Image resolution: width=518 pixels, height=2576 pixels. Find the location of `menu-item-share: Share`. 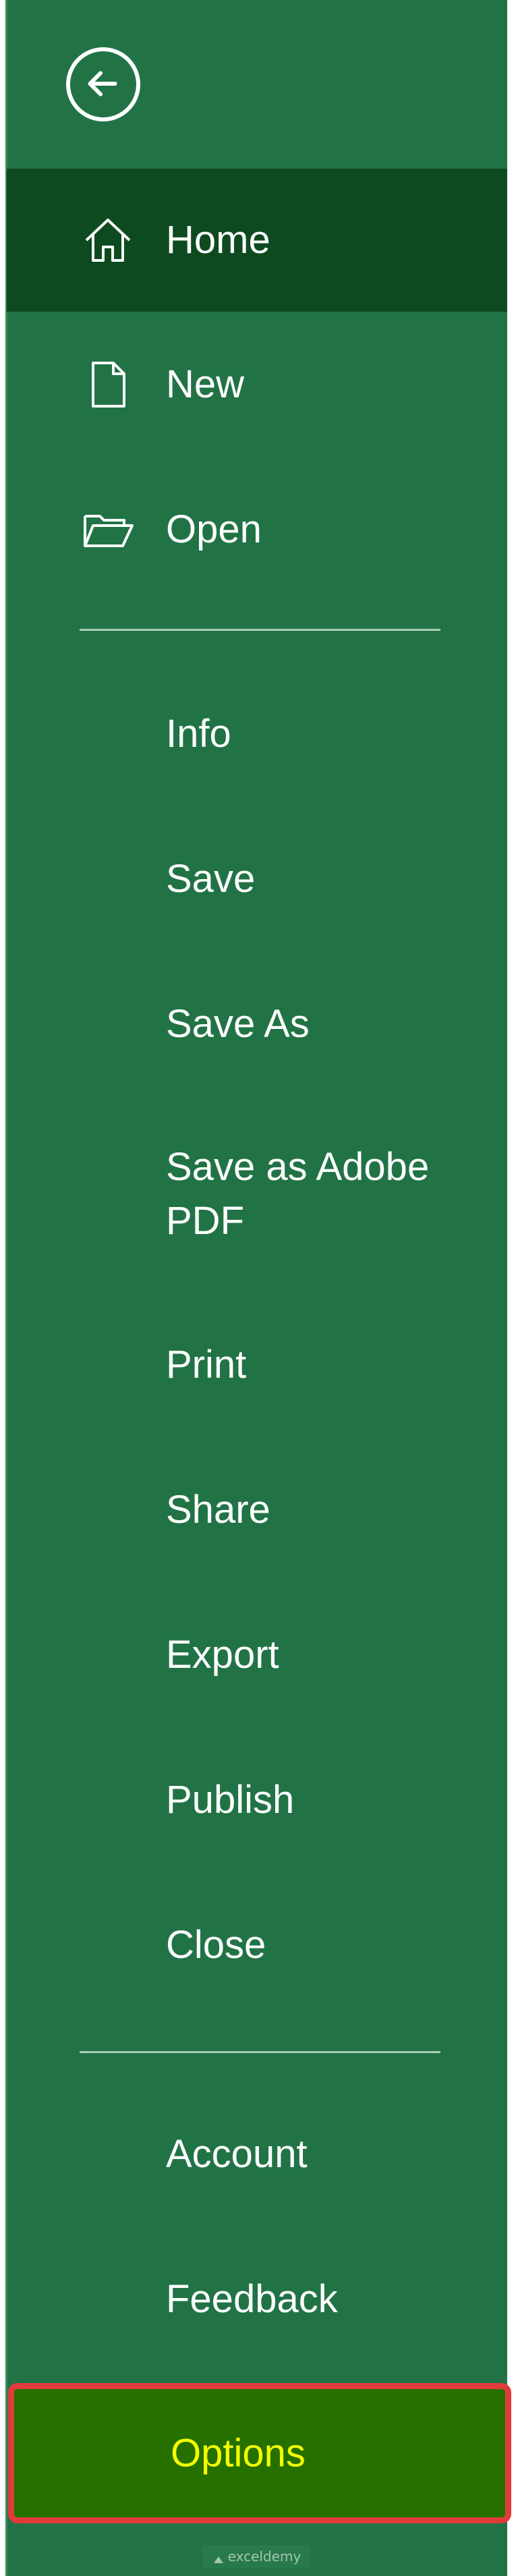

menu-item-share: Share is located at coordinates (257, 1509).